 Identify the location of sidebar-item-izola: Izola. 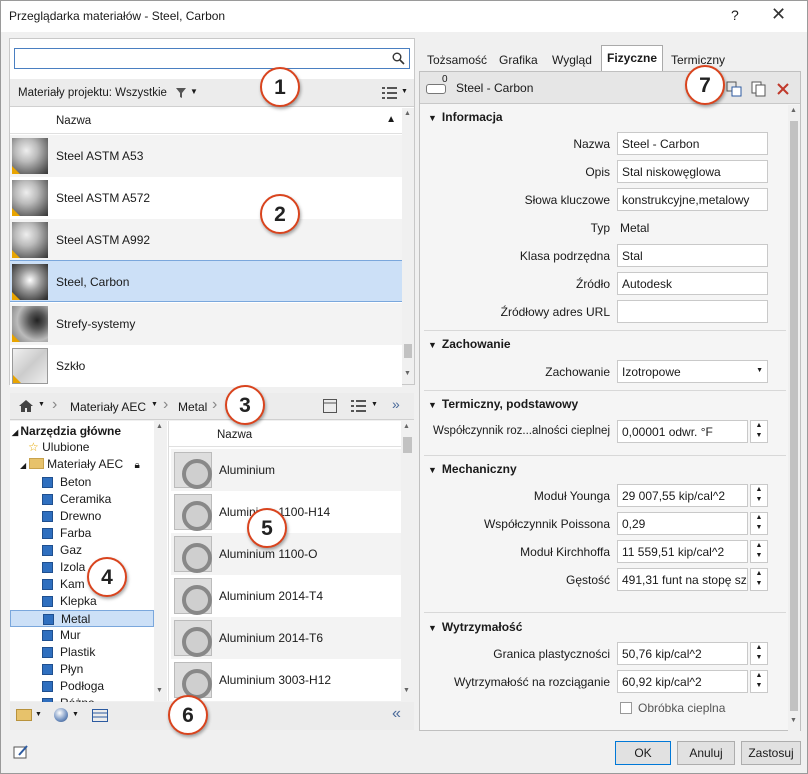
(82, 567).